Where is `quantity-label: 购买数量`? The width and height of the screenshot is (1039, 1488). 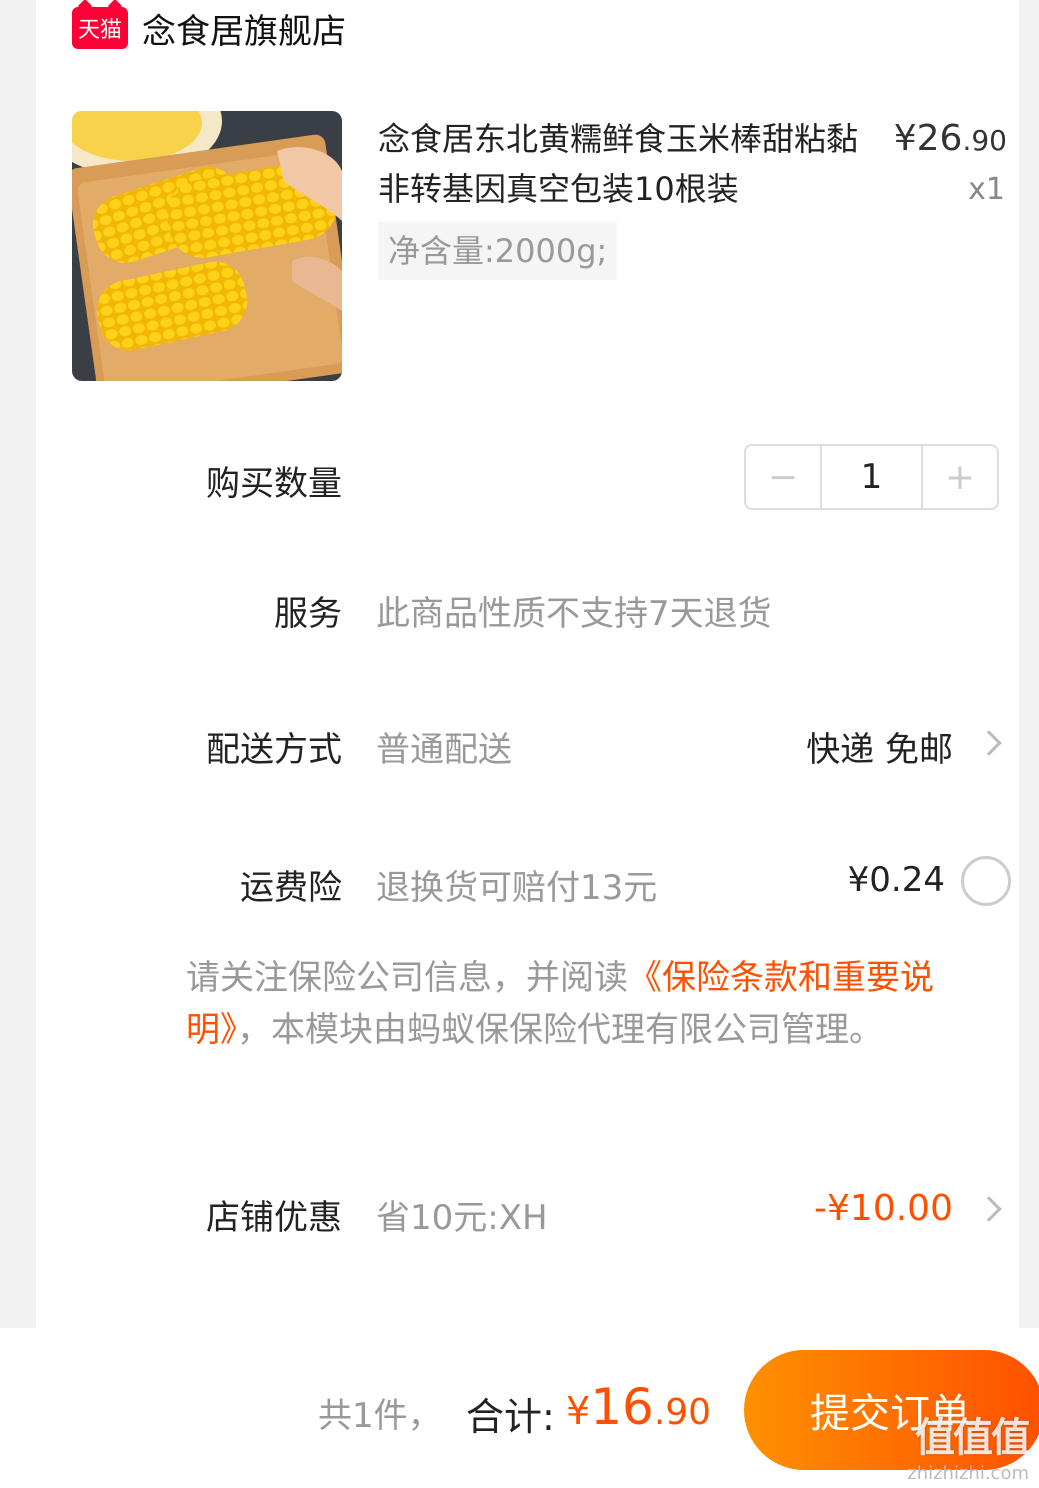
quantity-label: 购买数量 is located at coordinates (274, 484).